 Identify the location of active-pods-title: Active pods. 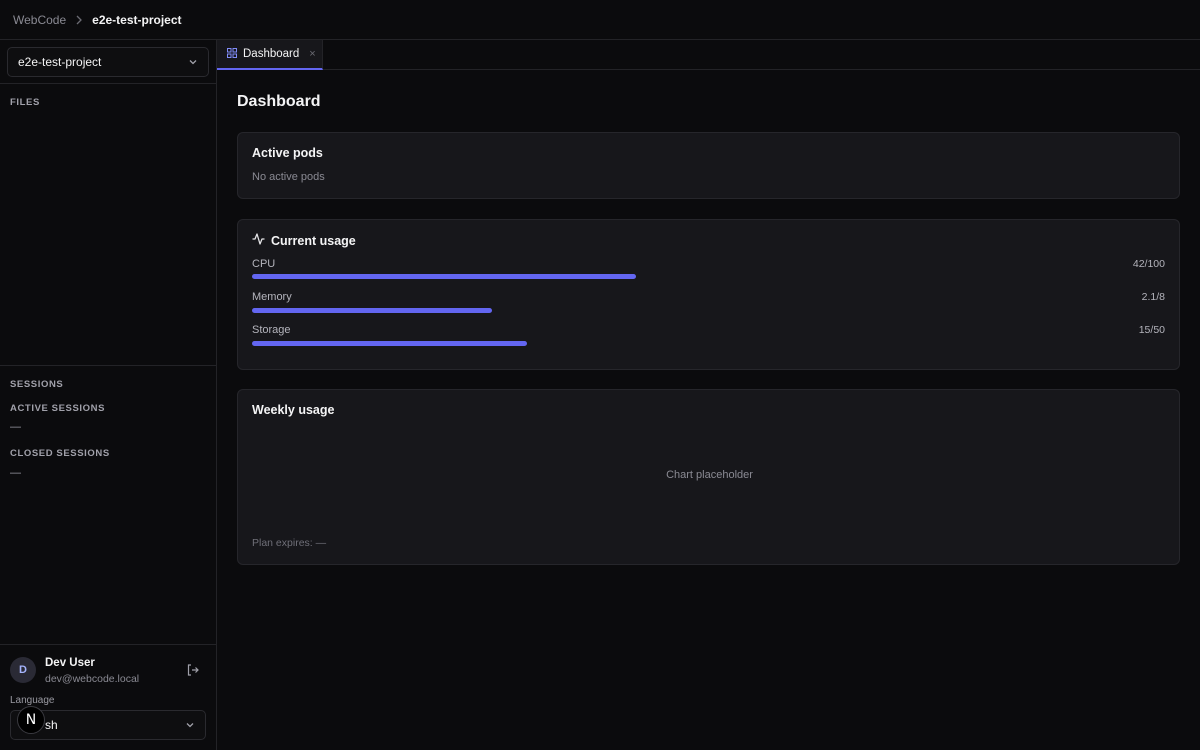
(287, 153).